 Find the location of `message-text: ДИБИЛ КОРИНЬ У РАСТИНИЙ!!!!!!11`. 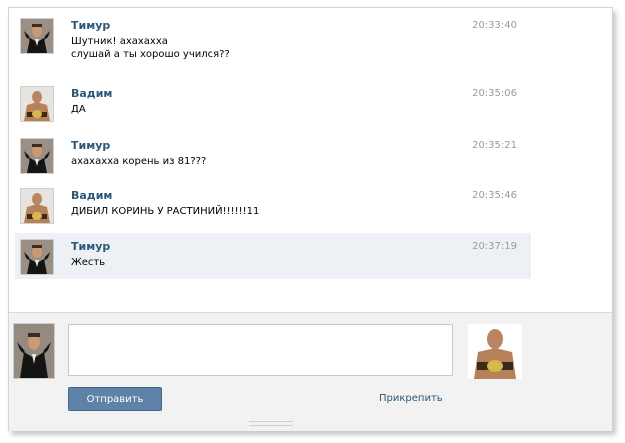

message-text: ДИБИЛ КОРИНЬ У РАСТИНИЙ!!!!!!11 is located at coordinates (165, 211).